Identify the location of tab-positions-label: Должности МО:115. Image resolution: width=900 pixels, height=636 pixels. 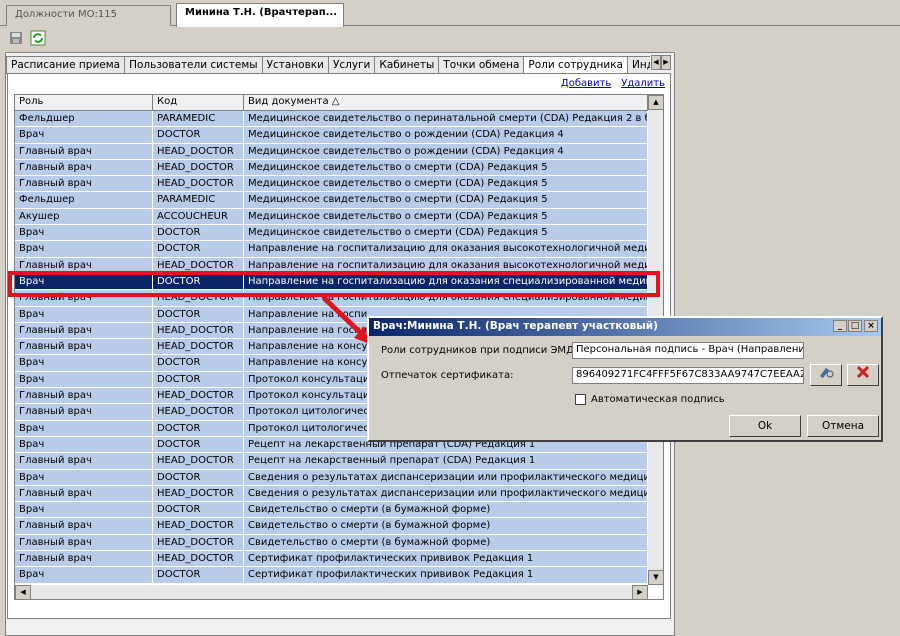
(66, 14).